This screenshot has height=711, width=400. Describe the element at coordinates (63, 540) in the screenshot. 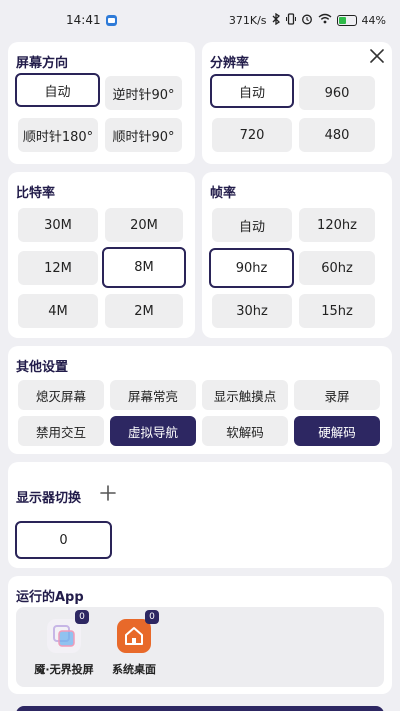

I see `display-0-button: 0` at that location.